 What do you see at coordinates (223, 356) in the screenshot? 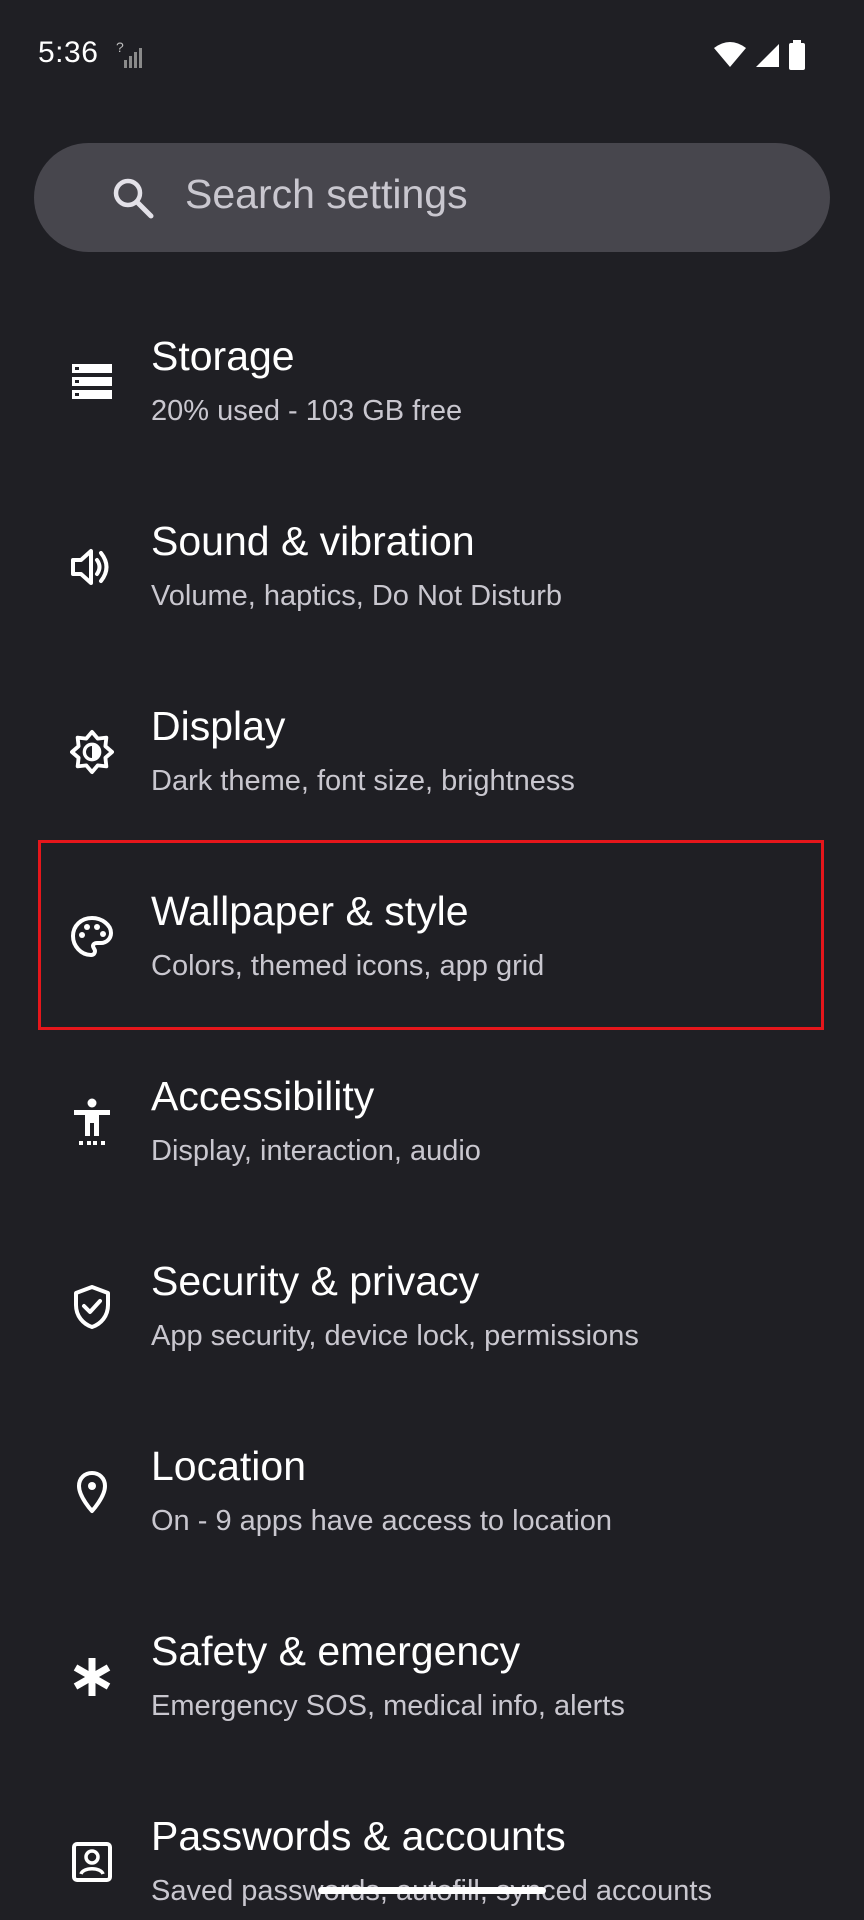
I see `item-title: Storage` at bounding box center [223, 356].